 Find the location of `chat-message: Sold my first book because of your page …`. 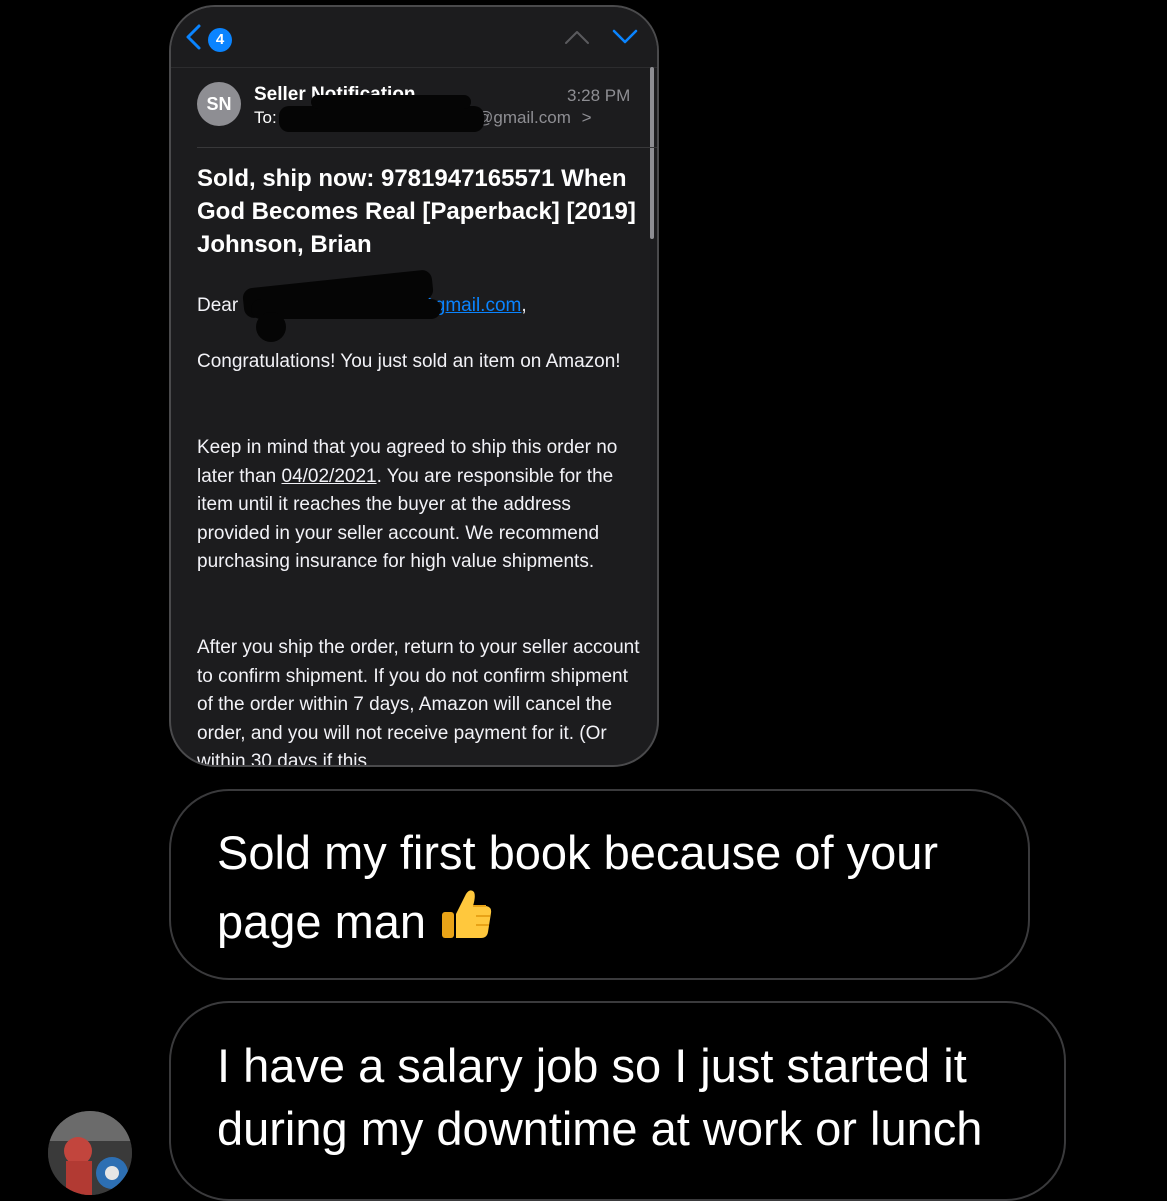

chat-message: Sold my first book because of your page … is located at coordinates (612, 887).